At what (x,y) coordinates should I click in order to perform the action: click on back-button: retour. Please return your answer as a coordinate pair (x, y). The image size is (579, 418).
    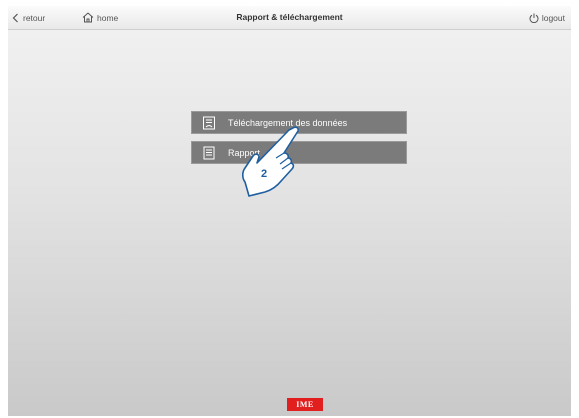
    Looking at the image, I should click on (28, 17).